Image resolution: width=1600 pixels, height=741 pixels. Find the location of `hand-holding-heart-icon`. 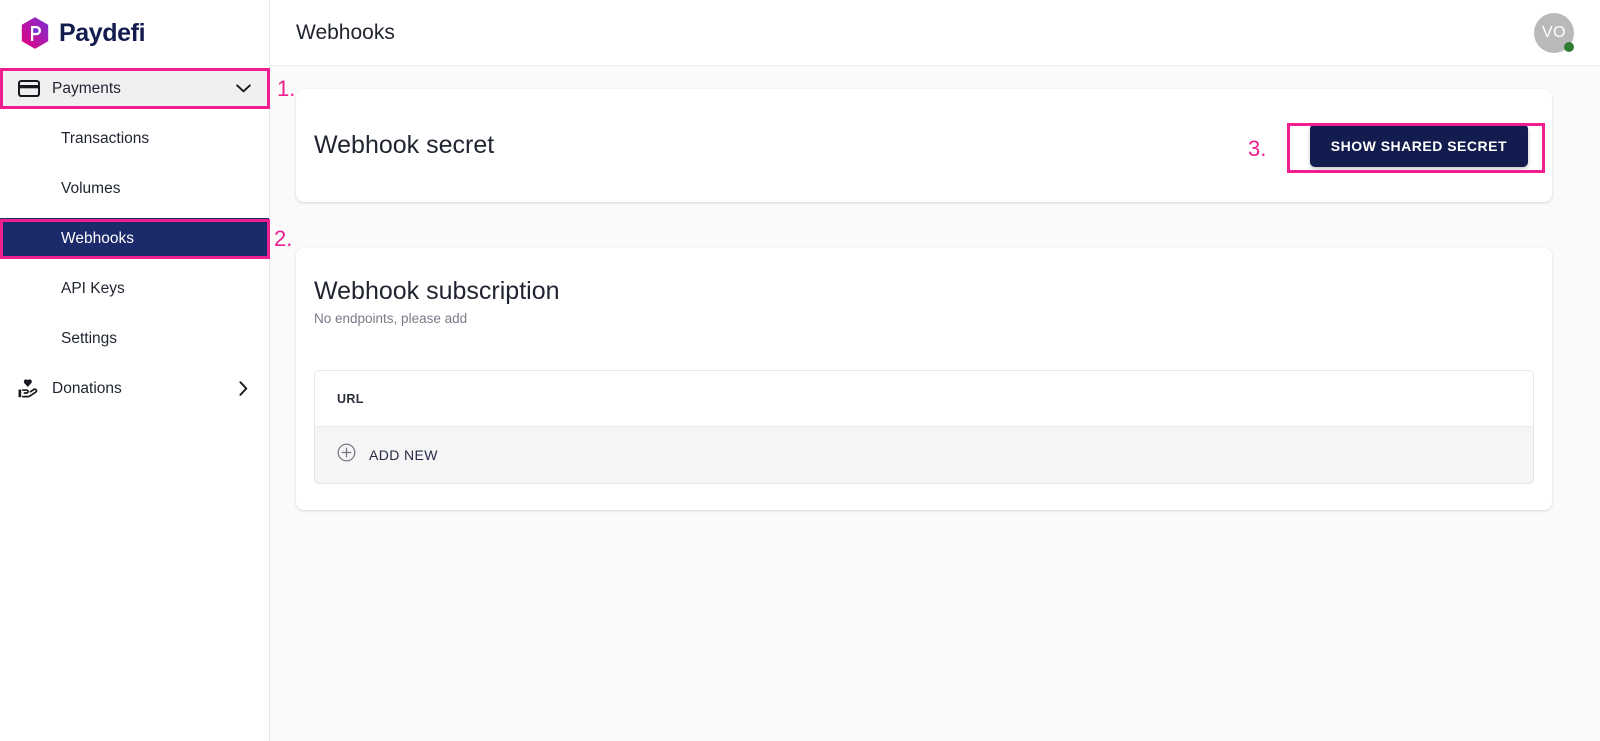

hand-holding-heart-icon is located at coordinates (29, 389).